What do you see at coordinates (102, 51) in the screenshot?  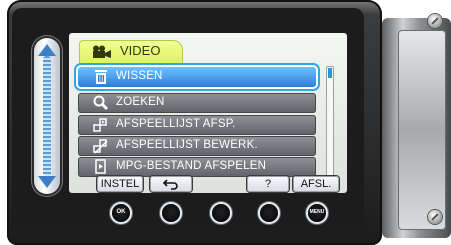 I see `video-camera-icon` at bounding box center [102, 51].